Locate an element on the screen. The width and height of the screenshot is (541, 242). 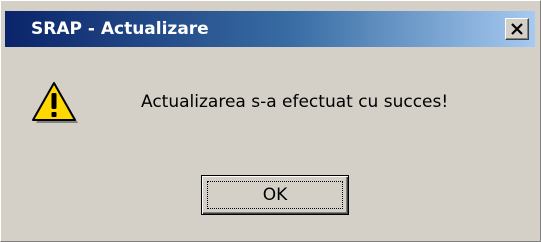
close-button is located at coordinates (517, 29).